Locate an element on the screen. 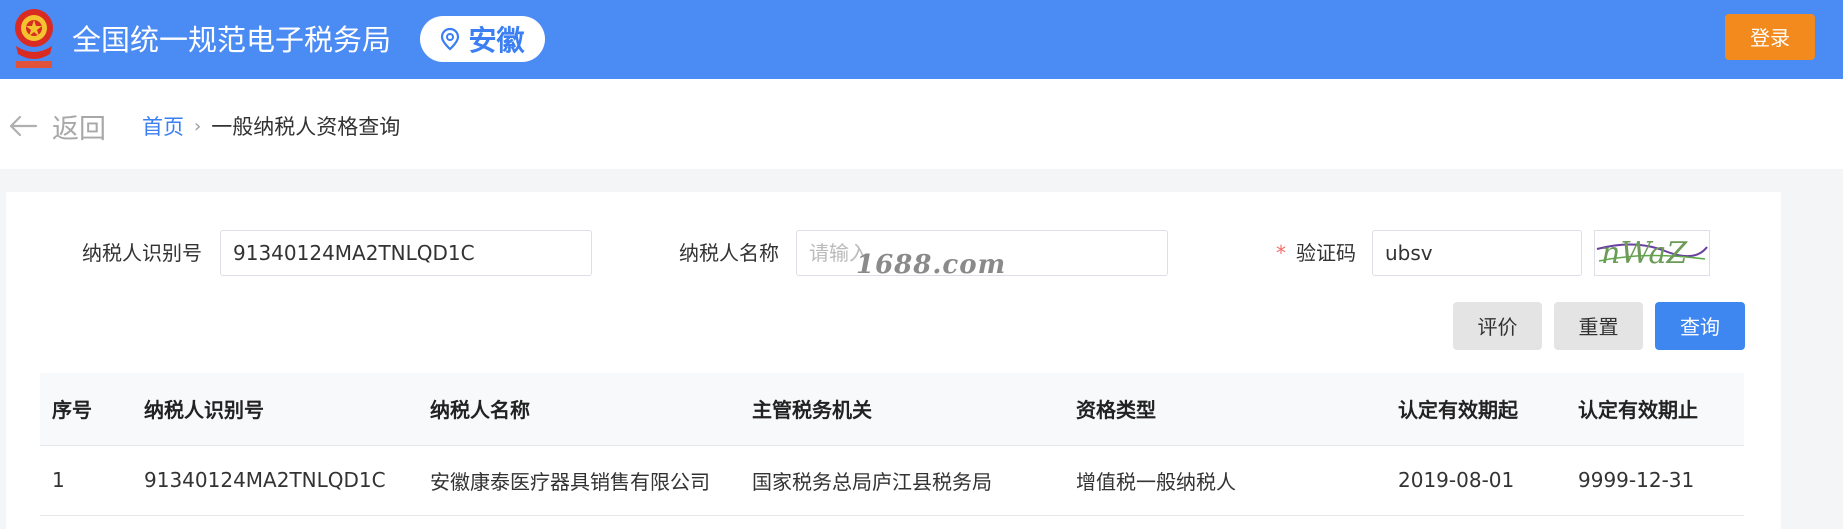  required-mark: * is located at coordinates (1281, 253).